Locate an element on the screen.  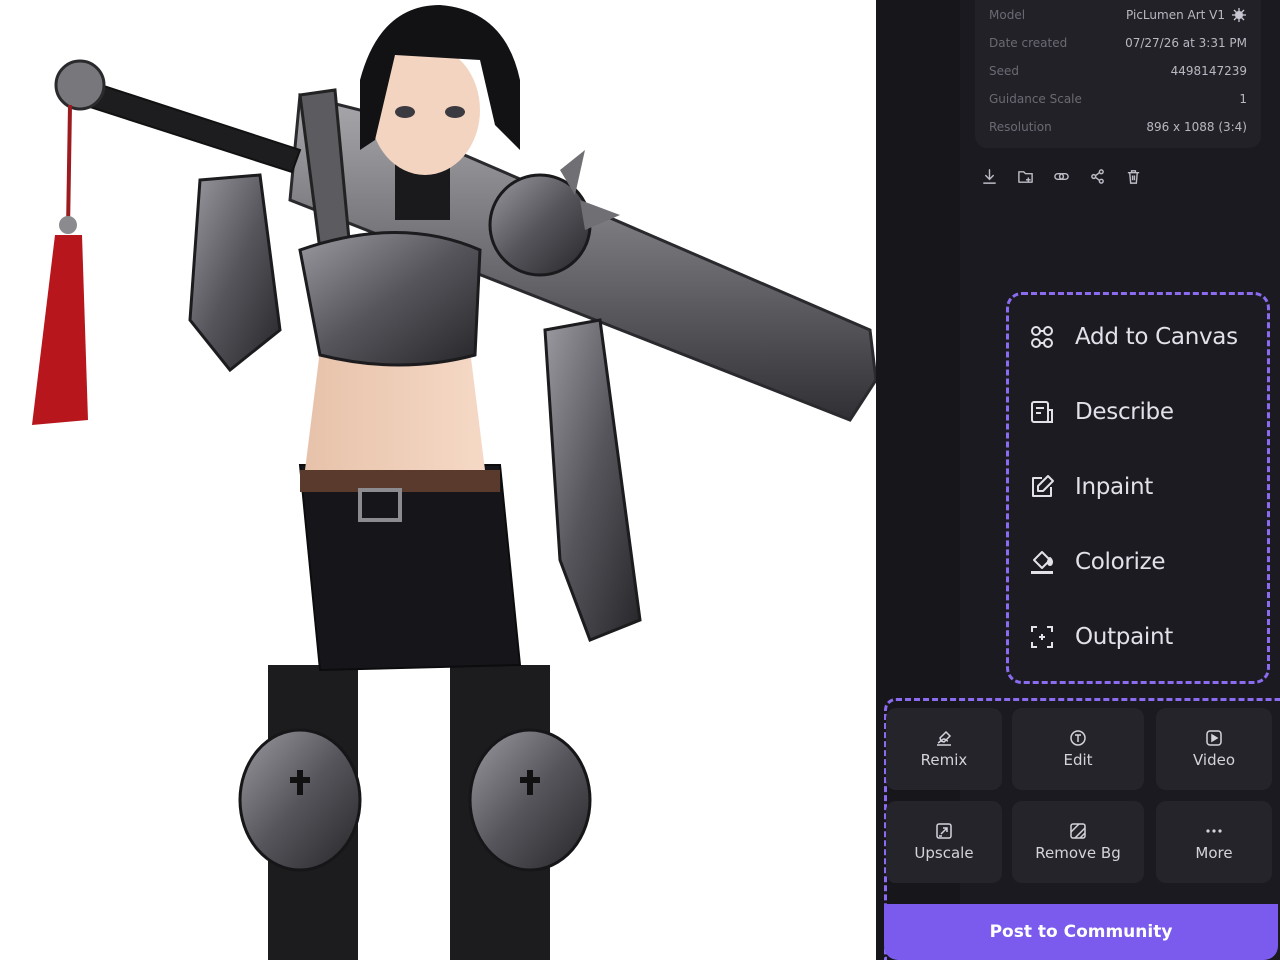
info-value: 07/27/26 at 3:31 PM is located at coordinates (1186, 43).